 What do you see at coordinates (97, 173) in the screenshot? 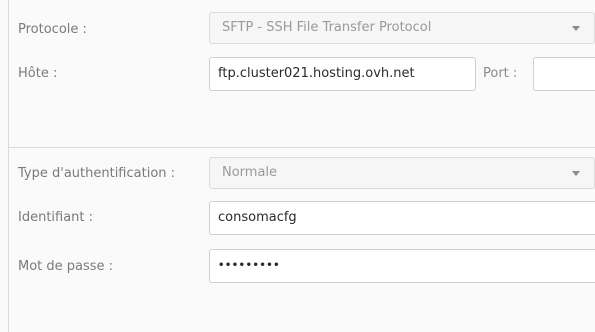
I see `auth-type-label: Type d'authentification :` at bounding box center [97, 173].